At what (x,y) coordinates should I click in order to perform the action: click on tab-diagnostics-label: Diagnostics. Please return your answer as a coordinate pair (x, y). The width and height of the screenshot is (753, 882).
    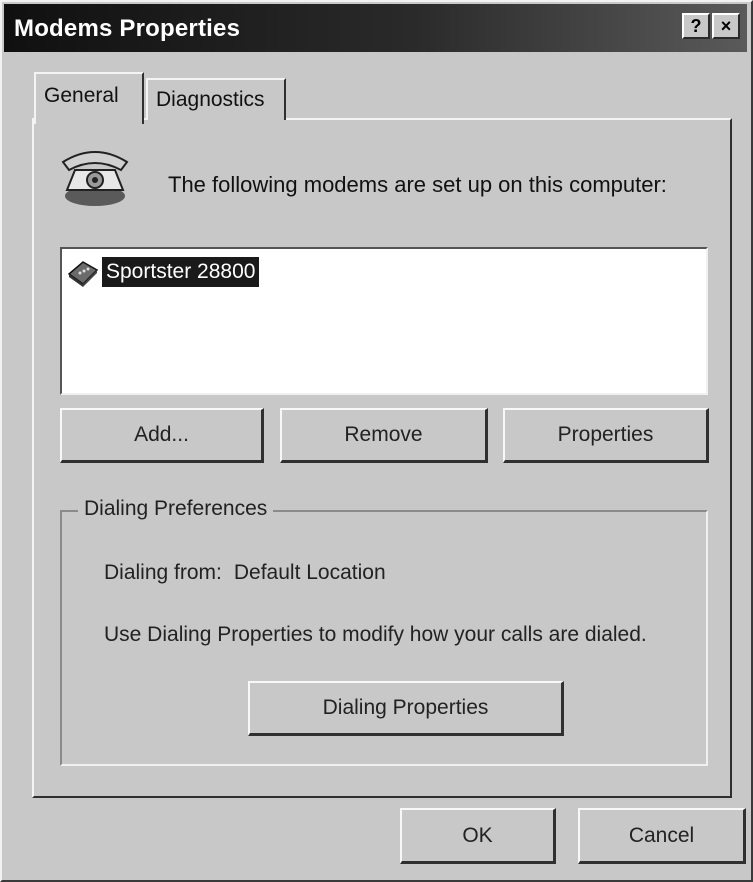
    Looking at the image, I should click on (210, 99).